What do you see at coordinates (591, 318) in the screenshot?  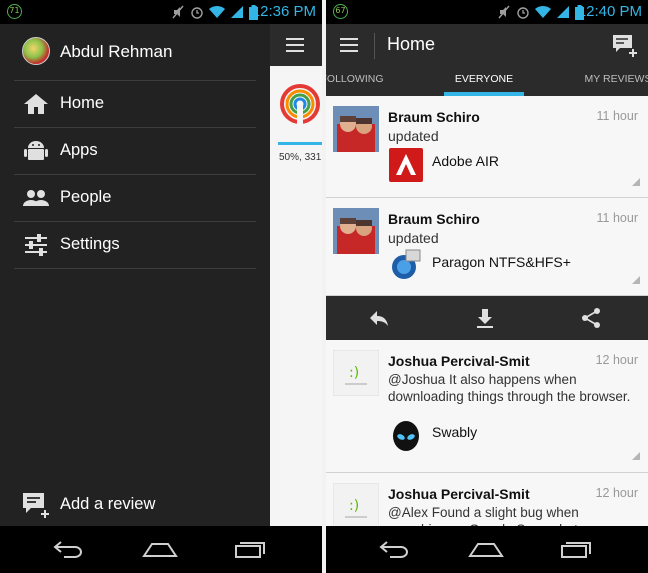 I see `share-icon` at bounding box center [591, 318].